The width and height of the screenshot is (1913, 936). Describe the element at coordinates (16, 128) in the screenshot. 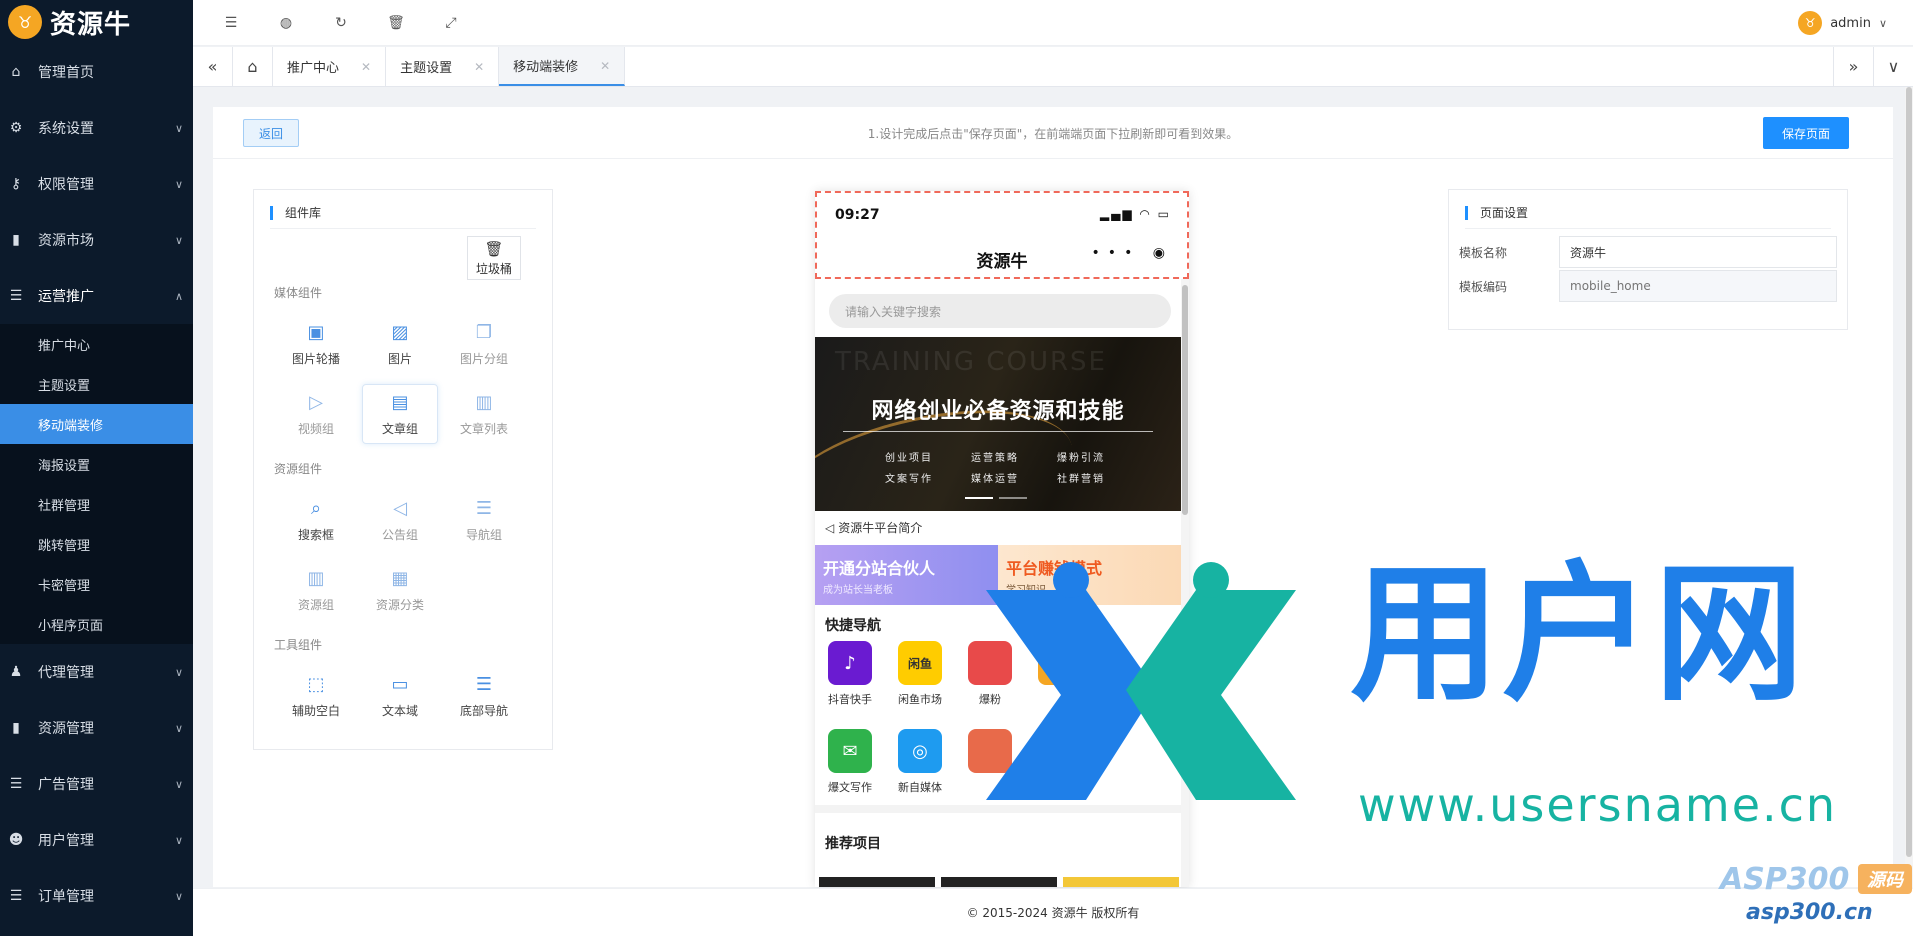

I see `gear-icon: ⚙` at that location.